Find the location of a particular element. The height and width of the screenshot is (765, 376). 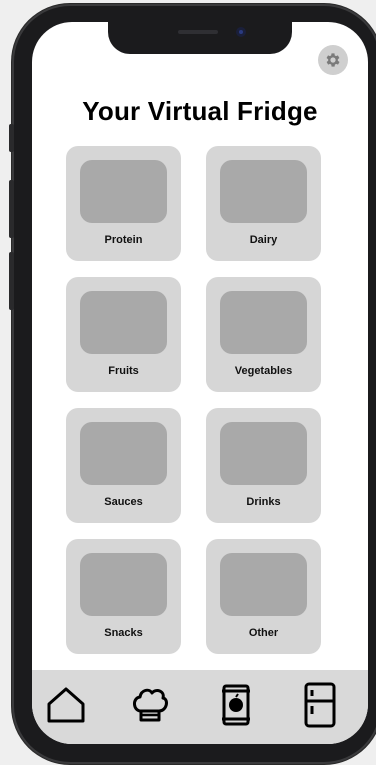

volume-up-button is located at coordinates (11, 209).